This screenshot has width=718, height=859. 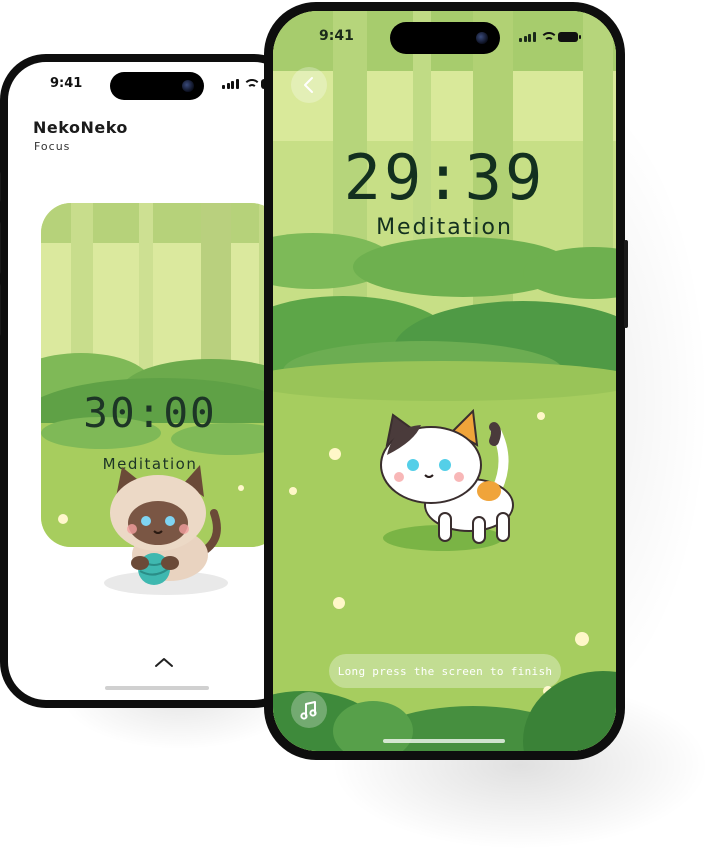 I want to click on chevron-up-icon, so click(x=164, y=662).